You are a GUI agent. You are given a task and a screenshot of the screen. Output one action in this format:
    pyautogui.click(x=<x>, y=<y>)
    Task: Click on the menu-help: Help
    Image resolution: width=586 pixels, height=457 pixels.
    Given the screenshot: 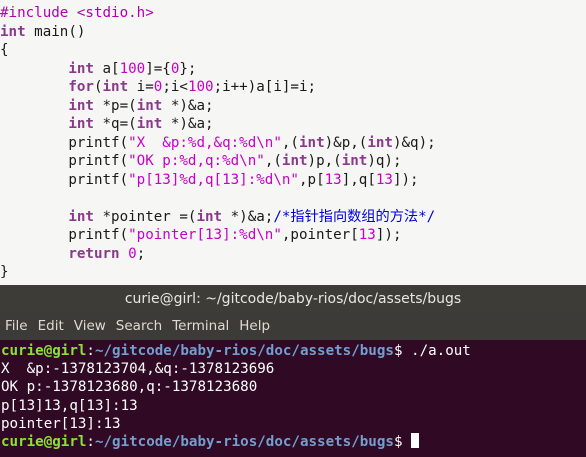 What is the action you would take?
    pyautogui.click(x=252, y=326)
    